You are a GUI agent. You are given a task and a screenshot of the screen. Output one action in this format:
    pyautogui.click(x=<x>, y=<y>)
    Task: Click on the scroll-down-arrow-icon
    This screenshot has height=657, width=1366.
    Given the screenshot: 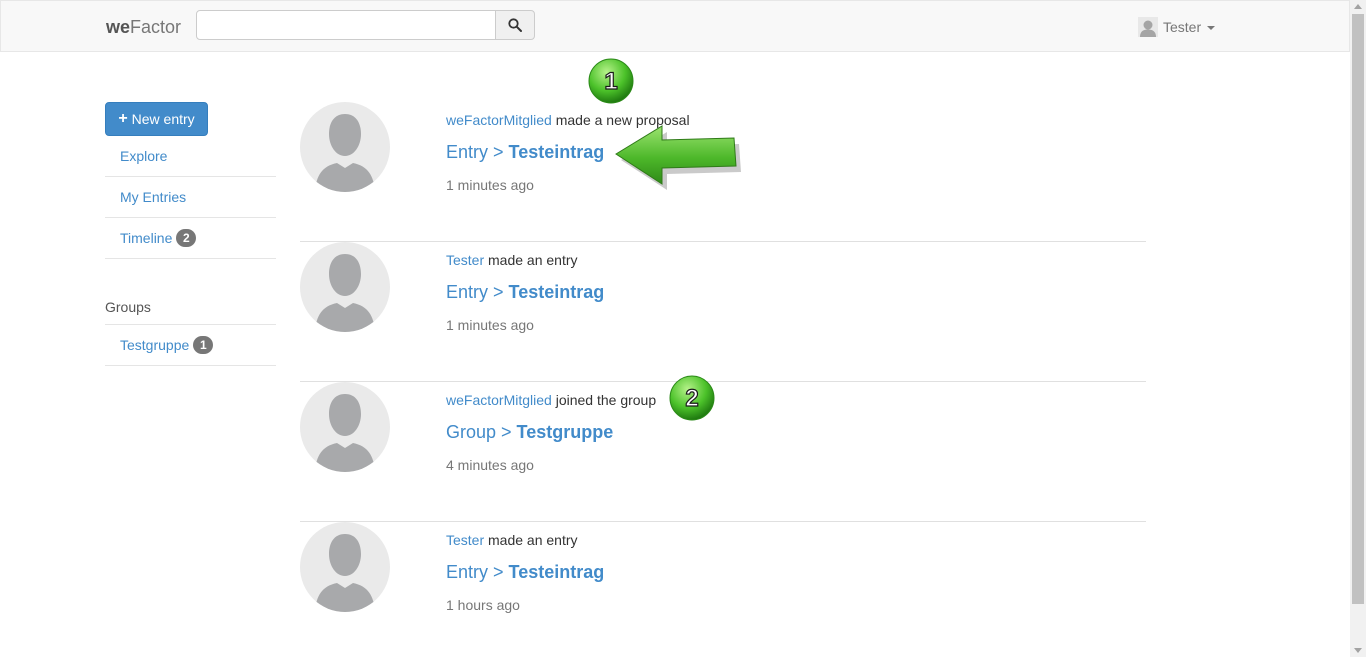 What is the action you would take?
    pyautogui.click(x=1358, y=650)
    